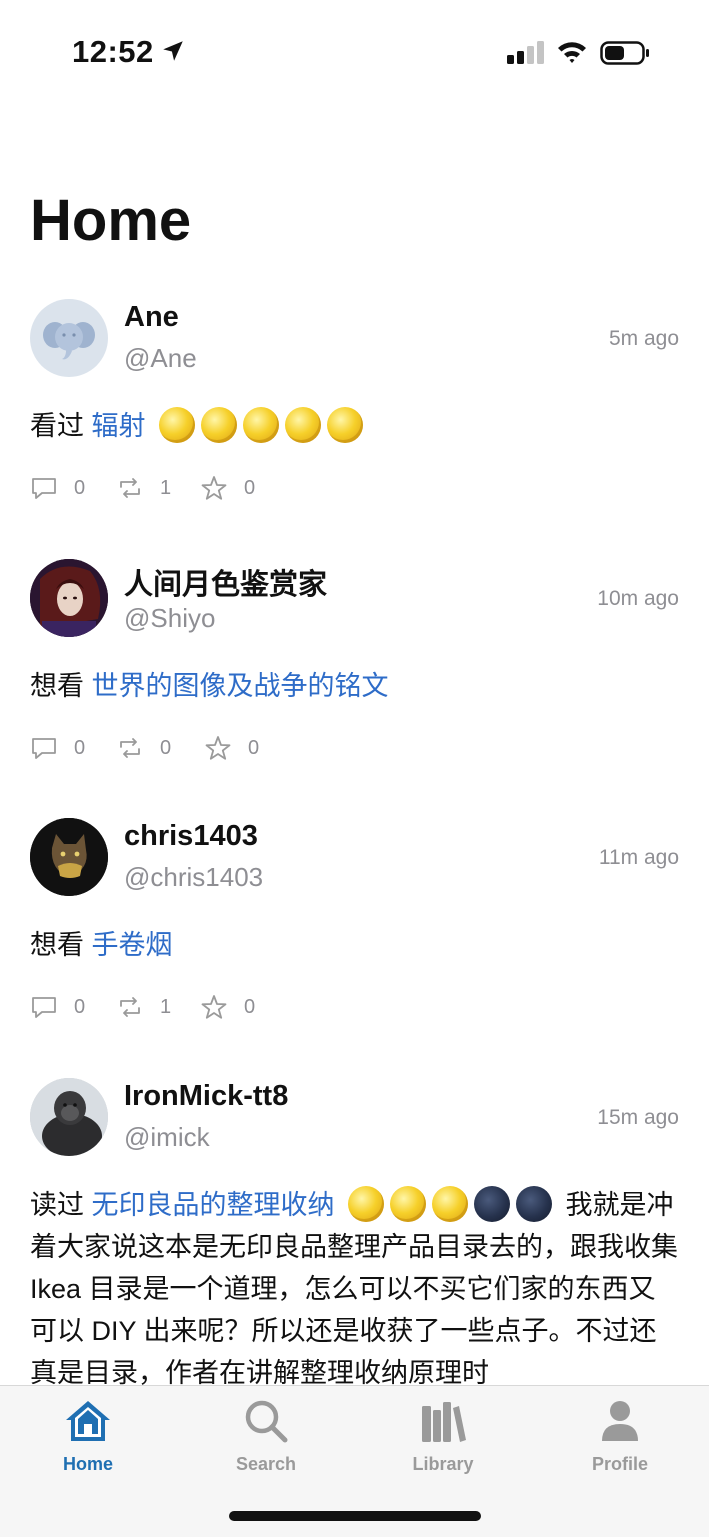 This screenshot has height=1537, width=709. What do you see at coordinates (111, 220) in the screenshot?
I see `page-title: Home` at bounding box center [111, 220].